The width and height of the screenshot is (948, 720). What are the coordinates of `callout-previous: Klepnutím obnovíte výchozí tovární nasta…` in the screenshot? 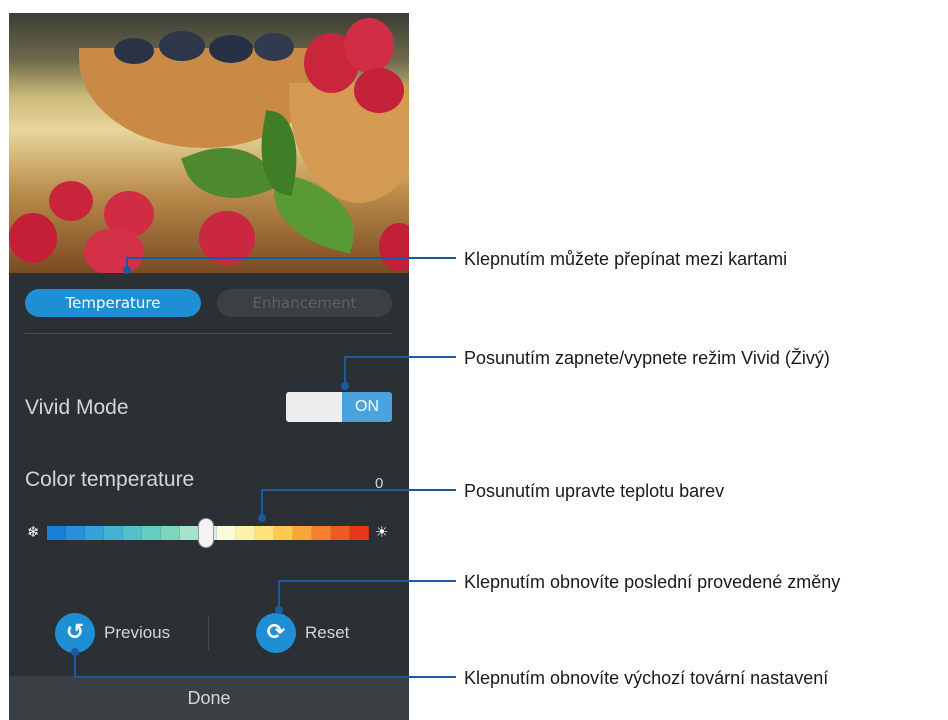 It's located at (646, 678).